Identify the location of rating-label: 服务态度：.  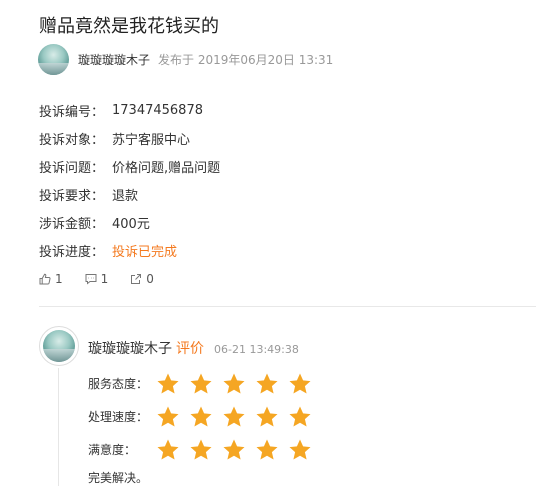
(118, 384).